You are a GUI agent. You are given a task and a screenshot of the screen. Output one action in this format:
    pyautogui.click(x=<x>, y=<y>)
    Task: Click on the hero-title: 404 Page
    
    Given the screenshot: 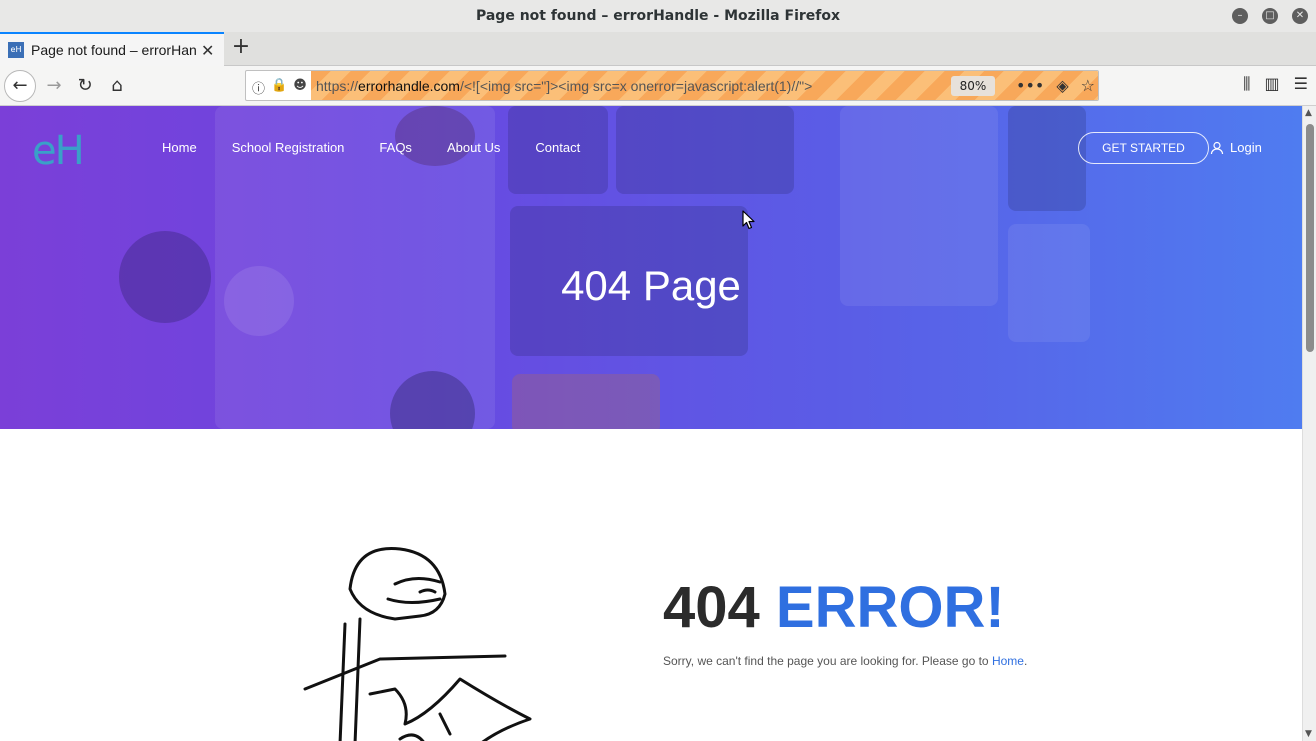 What is the action you would take?
    pyautogui.click(x=651, y=285)
    